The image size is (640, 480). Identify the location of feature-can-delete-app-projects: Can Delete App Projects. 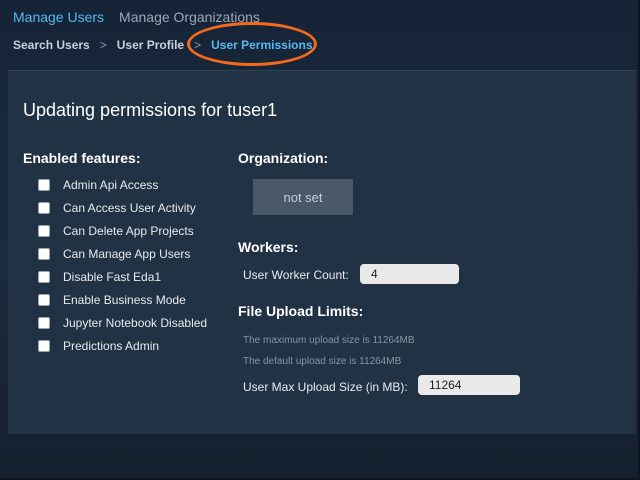
(122, 230).